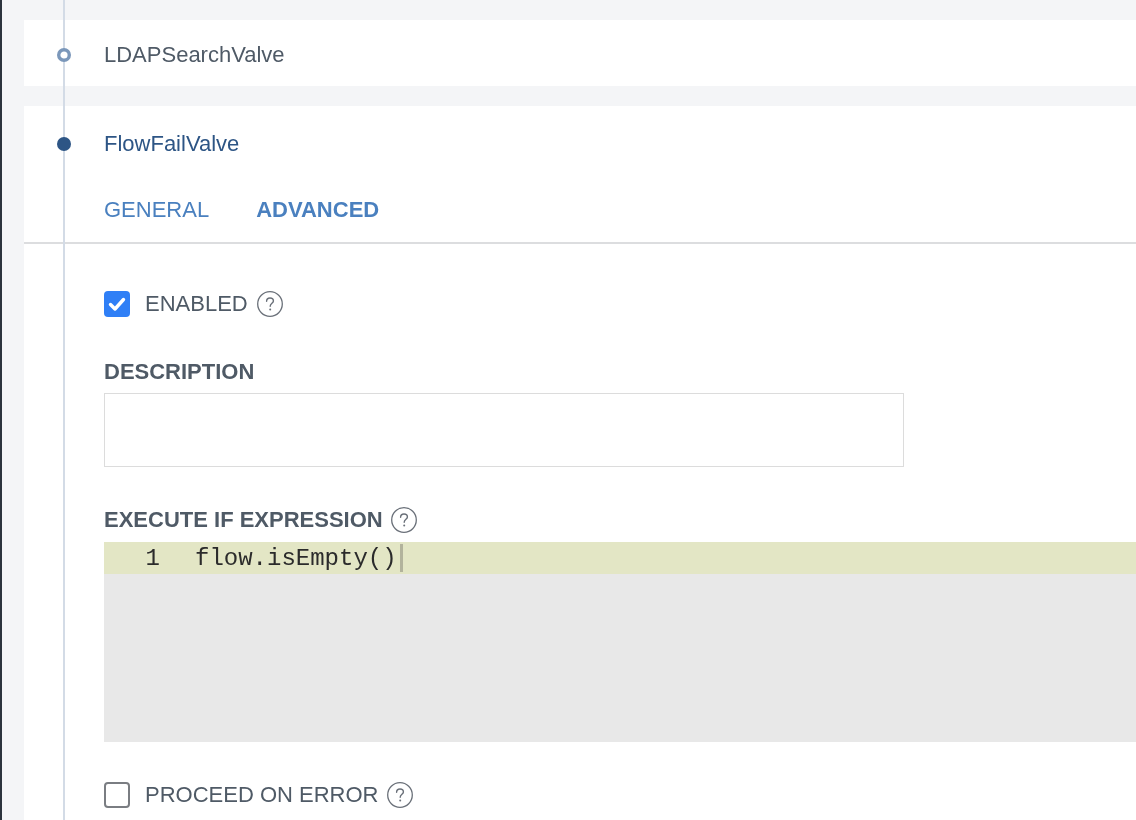  What do you see at coordinates (318, 210) in the screenshot?
I see `tab: ADVANCED` at bounding box center [318, 210].